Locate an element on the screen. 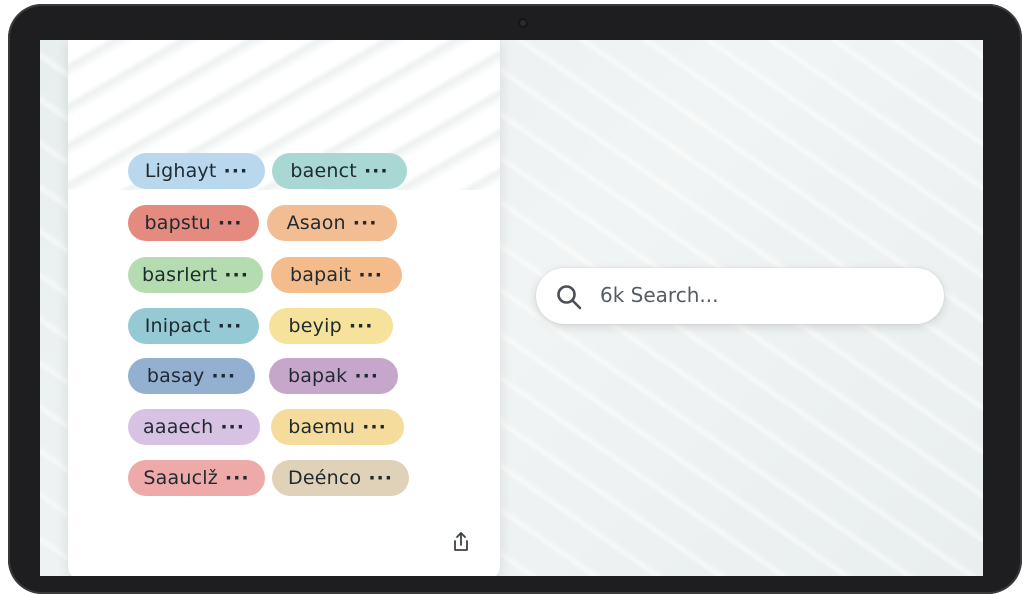 The height and width of the screenshot is (594, 1024). tag-label: bapak is located at coordinates (317, 376).